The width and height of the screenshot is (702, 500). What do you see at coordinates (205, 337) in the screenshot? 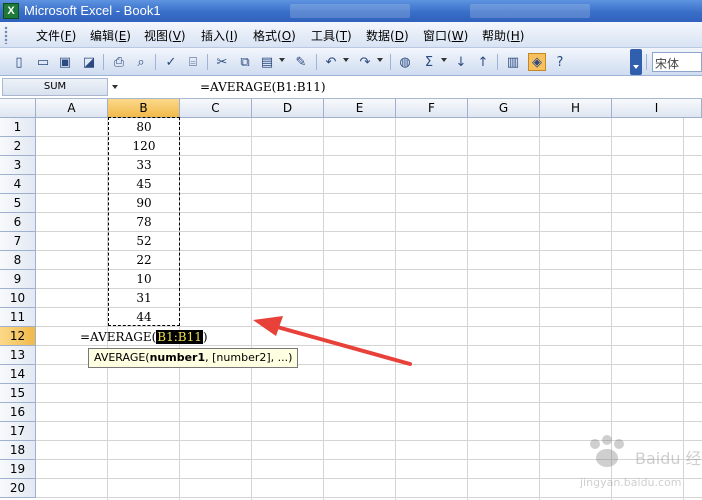
I see `formula-suffix: )` at bounding box center [205, 337].